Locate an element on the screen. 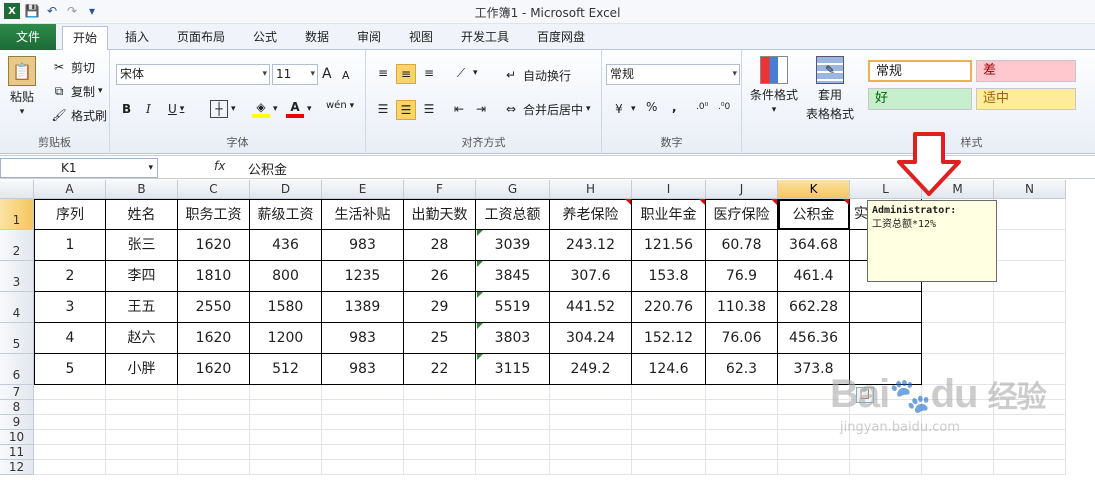 The image size is (1095, 494). row-header-1: 1 is located at coordinates (17, 214).